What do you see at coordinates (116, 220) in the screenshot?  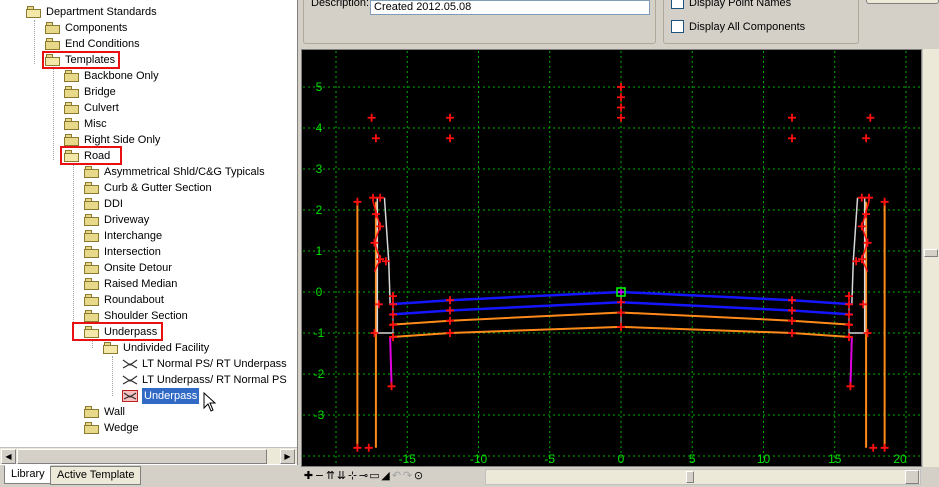 I see `tree-item-driveway: Driveway` at bounding box center [116, 220].